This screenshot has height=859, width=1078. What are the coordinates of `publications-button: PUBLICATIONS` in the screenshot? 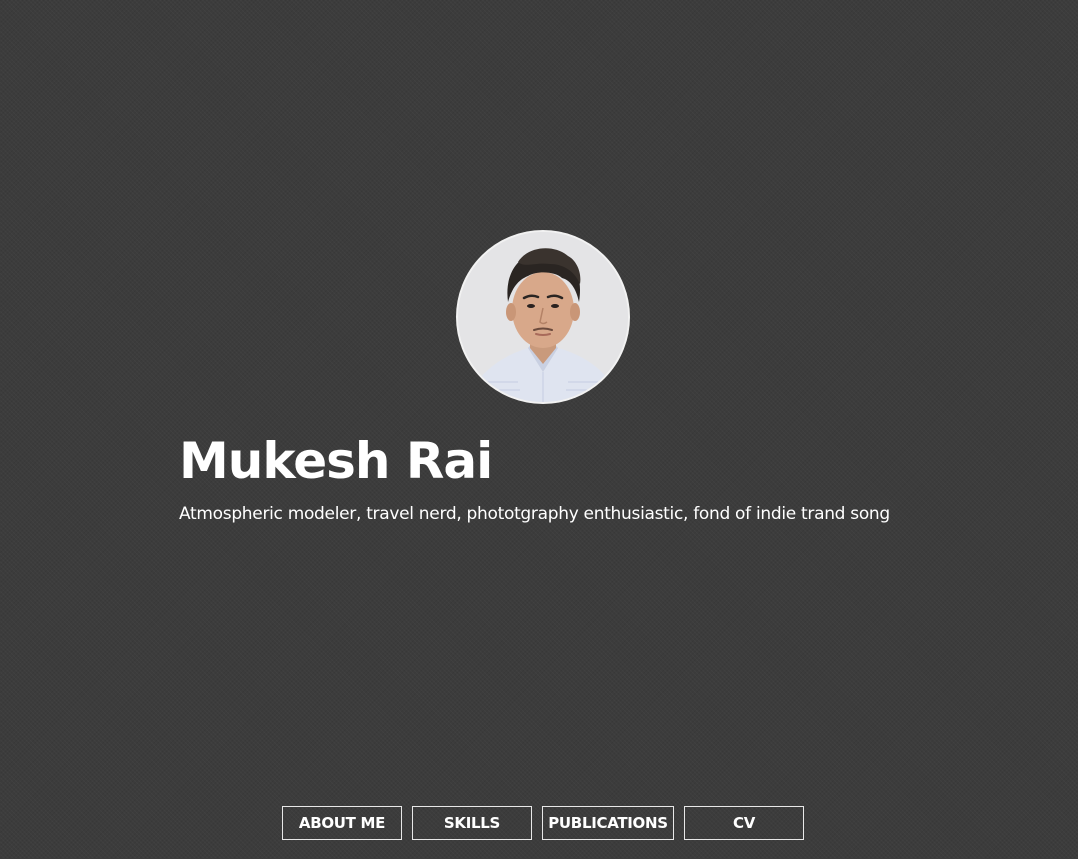 It's located at (608, 823).